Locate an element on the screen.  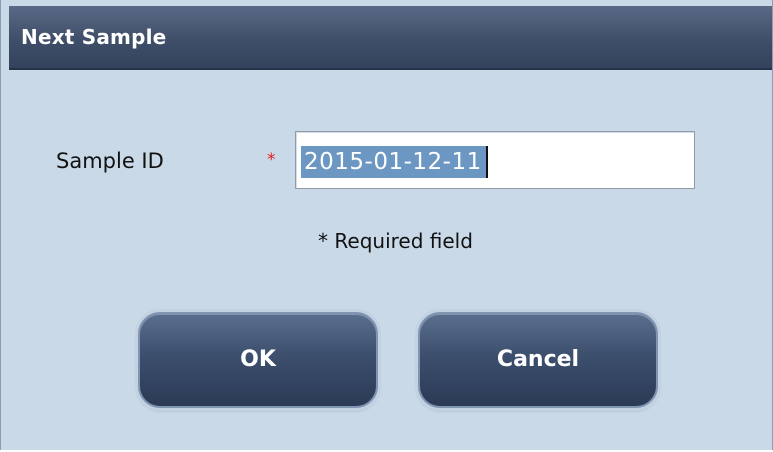
dialog-titlebar: Next Sample is located at coordinates (390, 38).